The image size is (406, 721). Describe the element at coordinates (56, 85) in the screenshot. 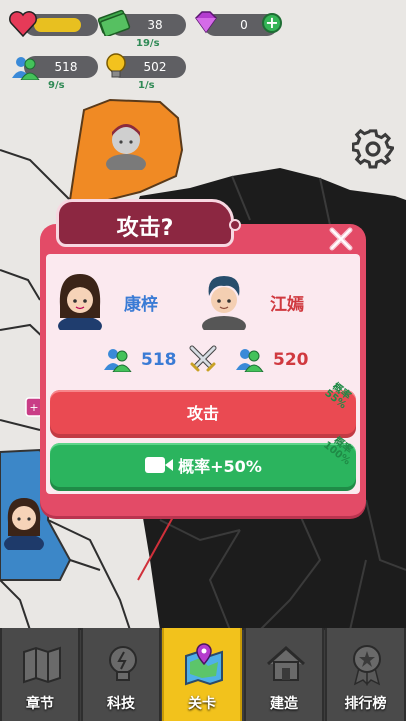

I see `population-rate: 9/s` at that location.